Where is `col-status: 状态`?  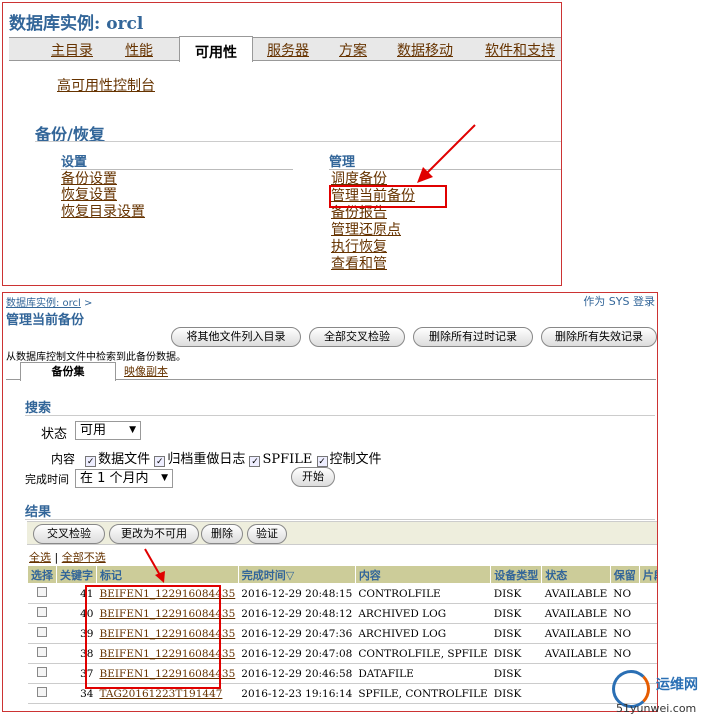 col-status: 状态 is located at coordinates (576, 574).